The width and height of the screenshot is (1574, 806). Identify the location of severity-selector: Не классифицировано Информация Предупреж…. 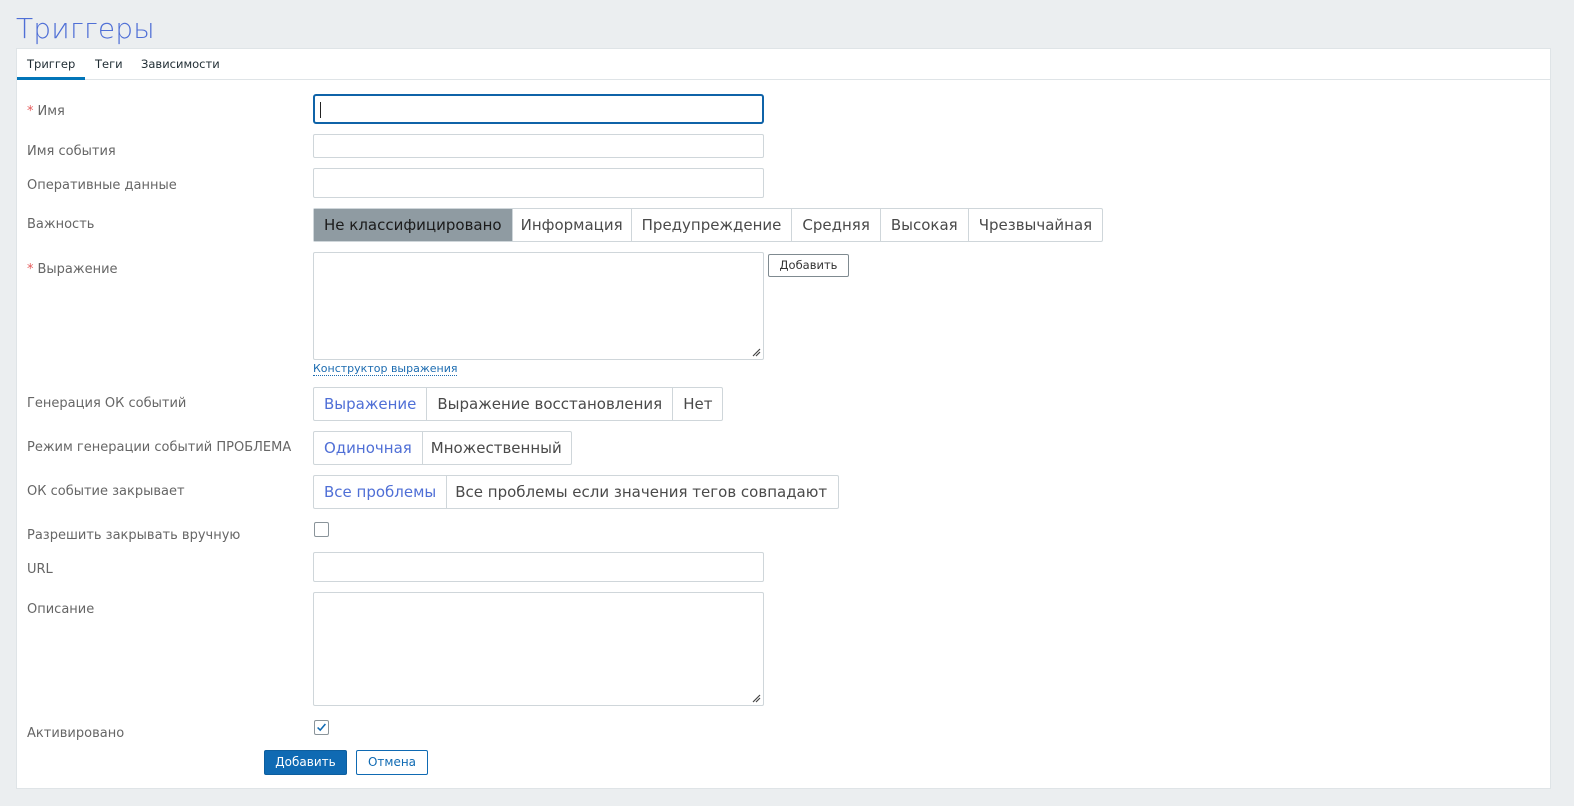
(708, 225).